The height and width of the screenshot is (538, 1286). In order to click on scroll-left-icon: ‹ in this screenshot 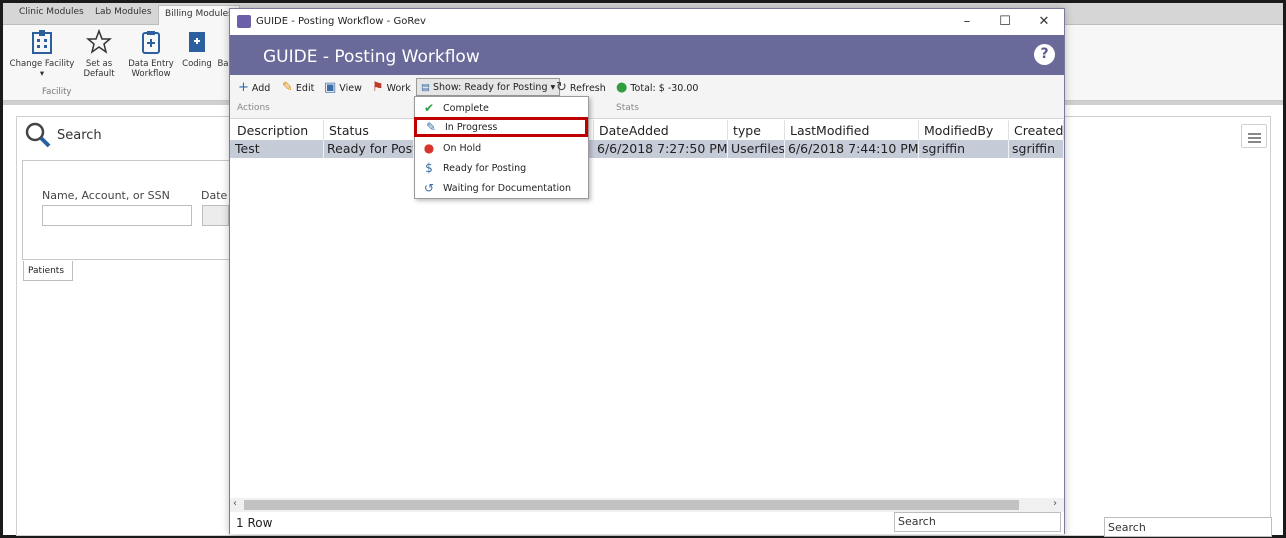, I will do `click(235, 503)`.